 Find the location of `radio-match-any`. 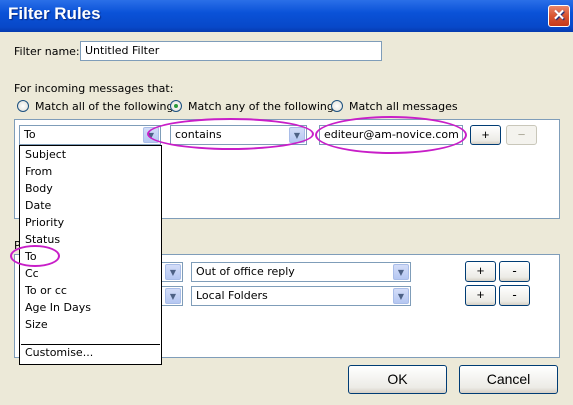

radio-match-any is located at coordinates (176, 106).